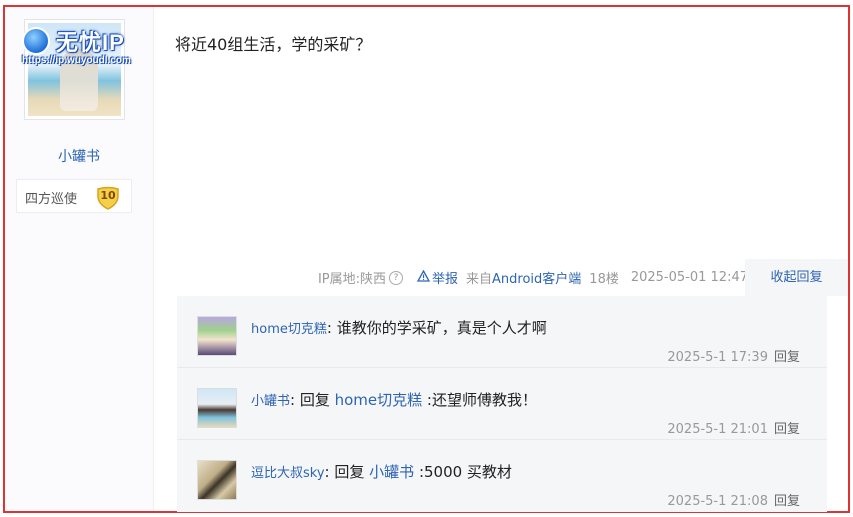  I want to click on planet-icon, so click(36, 41).